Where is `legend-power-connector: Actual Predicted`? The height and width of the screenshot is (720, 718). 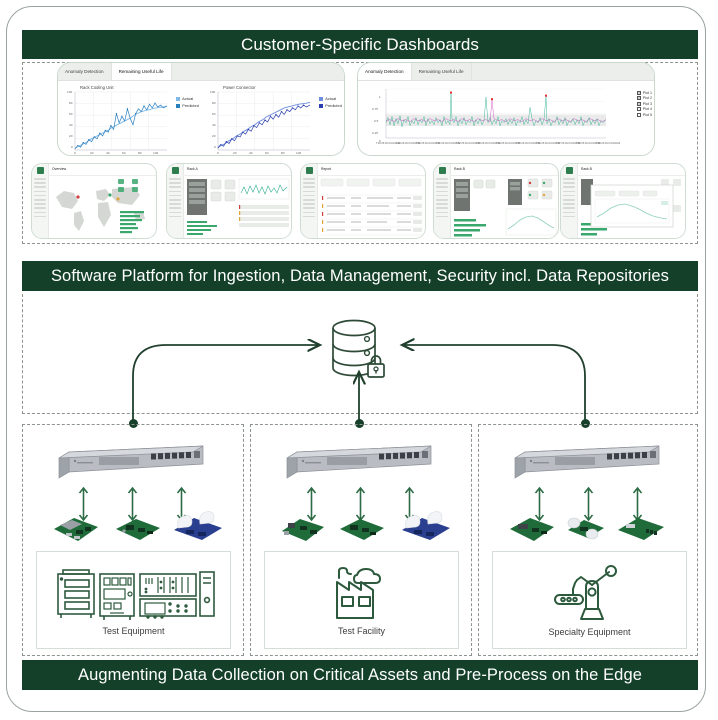
legend-power-connector: Actual Predicted is located at coordinates (330, 103).